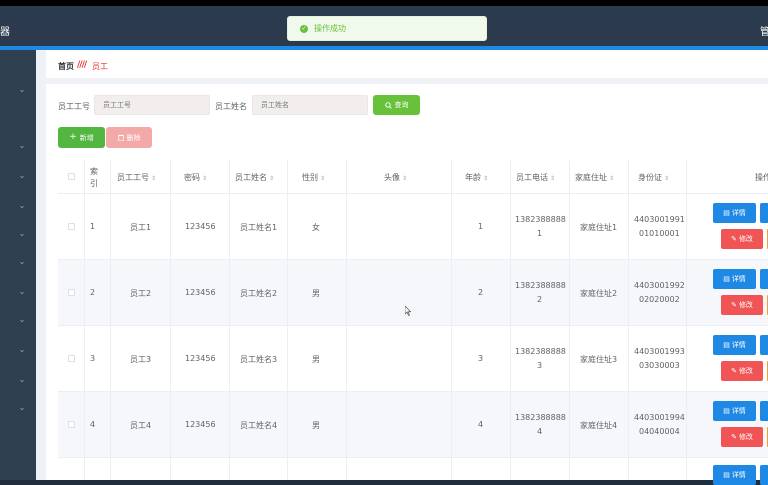 The height and width of the screenshot is (485, 768). Describe the element at coordinates (653, 177) in the screenshot. I see `header-id-card: 身份证 ⇕` at that location.